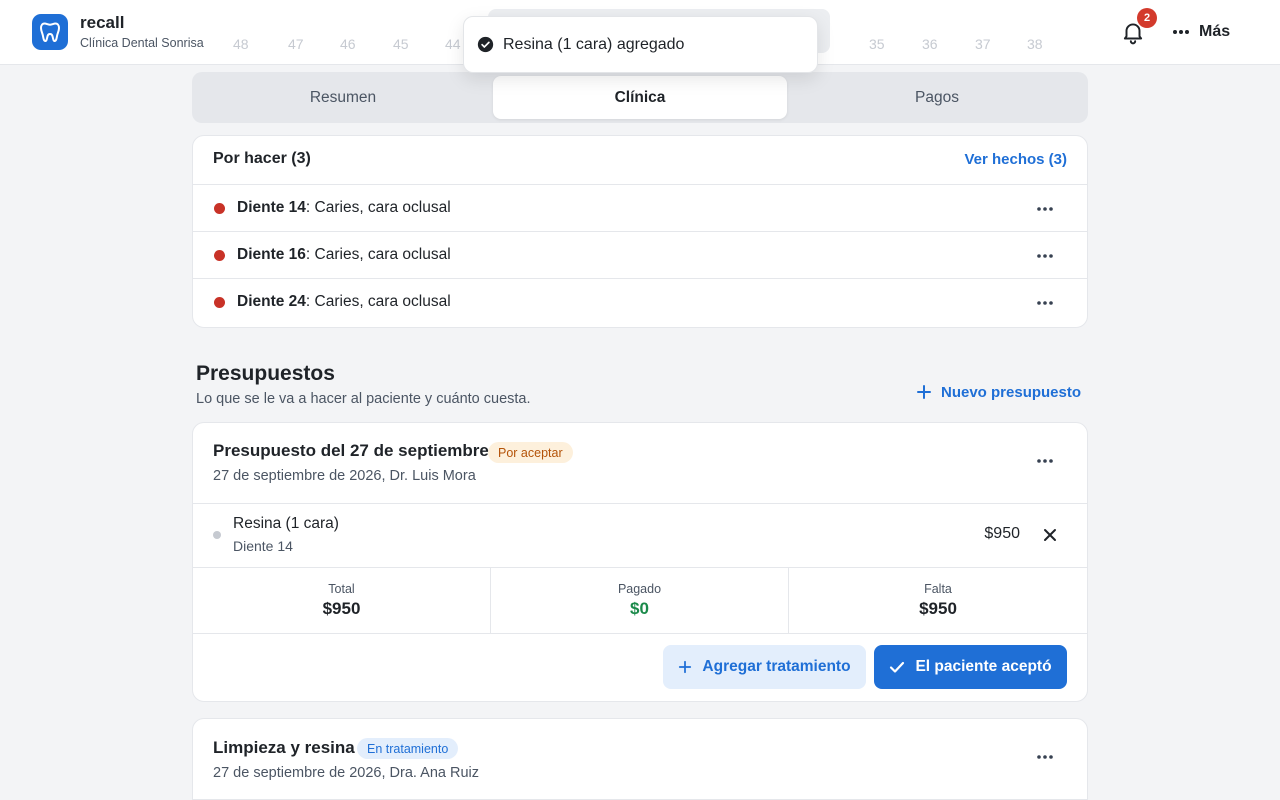  What do you see at coordinates (217, 535) in the screenshot?
I see `item-status-dot` at bounding box center [217, 535].